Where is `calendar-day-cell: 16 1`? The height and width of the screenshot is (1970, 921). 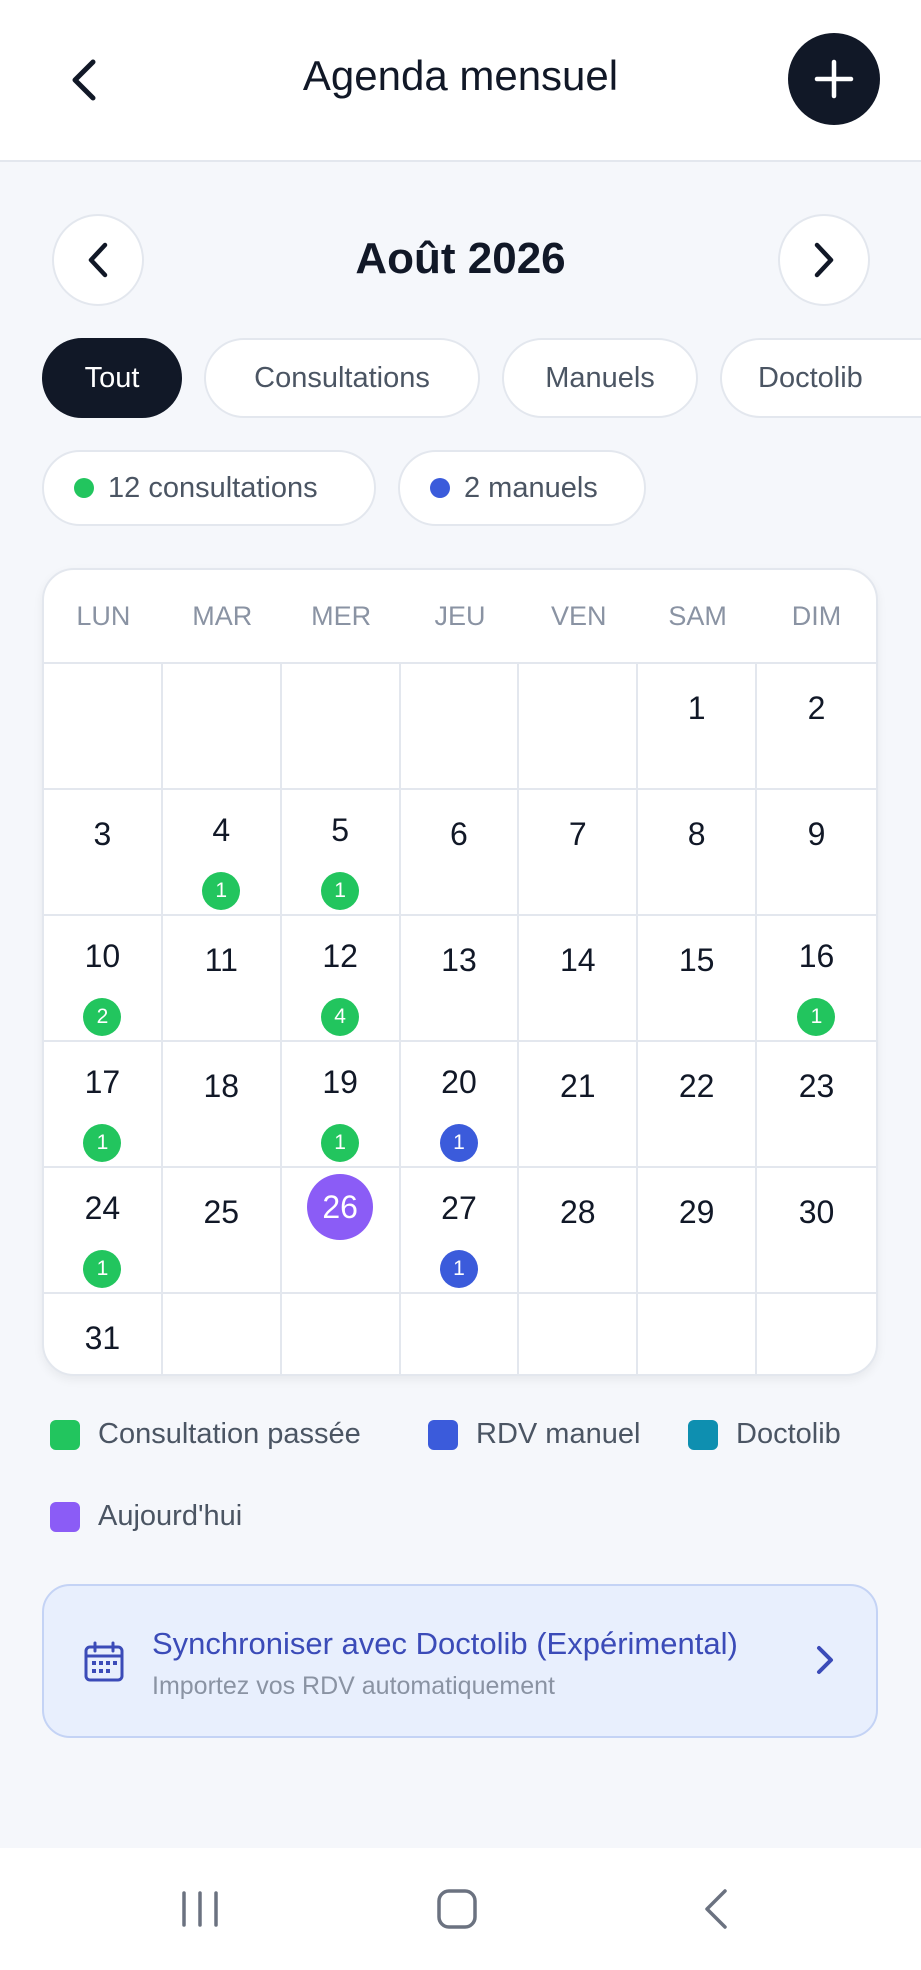
calendar-day-cell: 16 1 is located at coordinates (816, 978).